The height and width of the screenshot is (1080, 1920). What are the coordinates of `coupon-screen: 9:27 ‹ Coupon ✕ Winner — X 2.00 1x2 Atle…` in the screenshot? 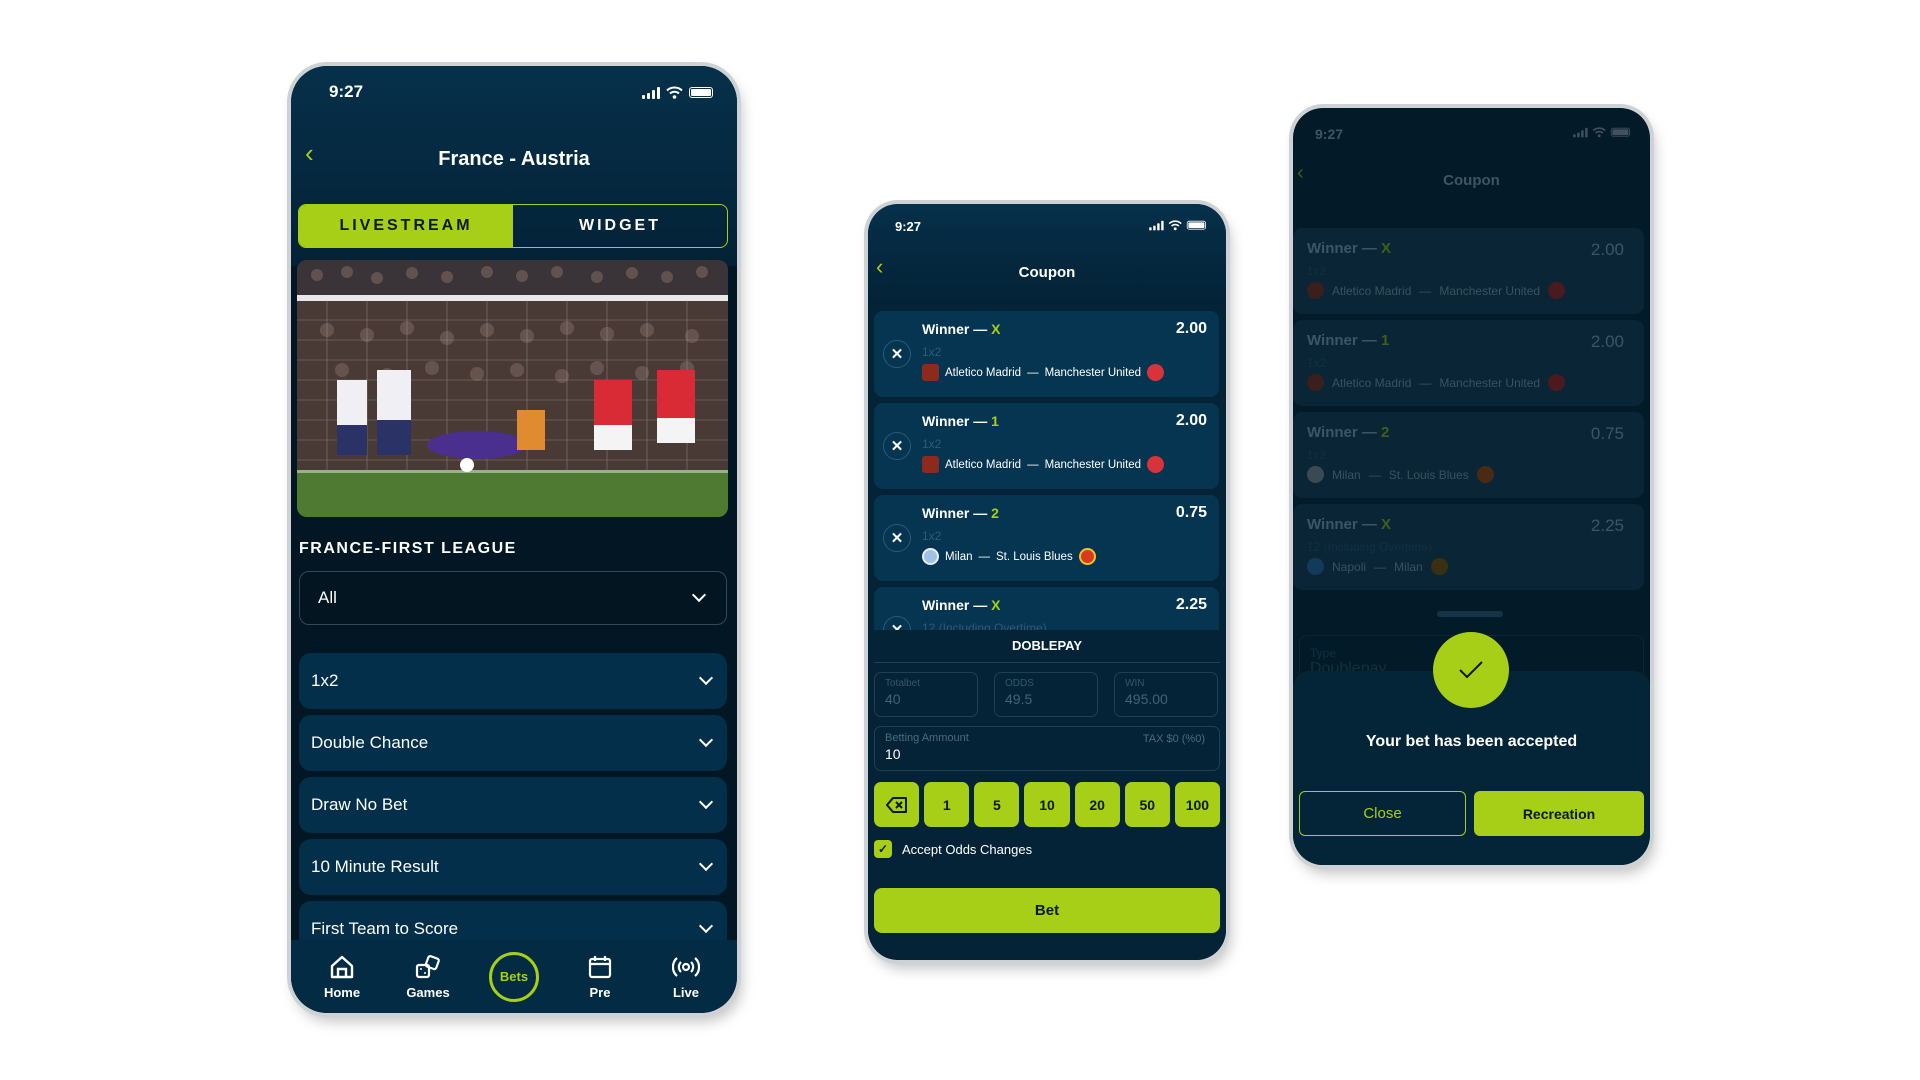 It's located at (1047, 582).